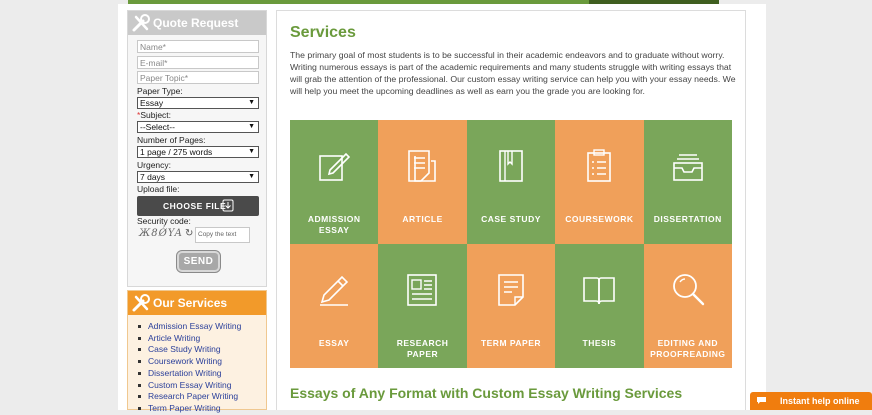 Image resolution: width=872 pixels, height=415 pixels. Describe the element at coordinates (511, 343) in the screenshot. I see `tile-label: TERM PAPER` at that location.